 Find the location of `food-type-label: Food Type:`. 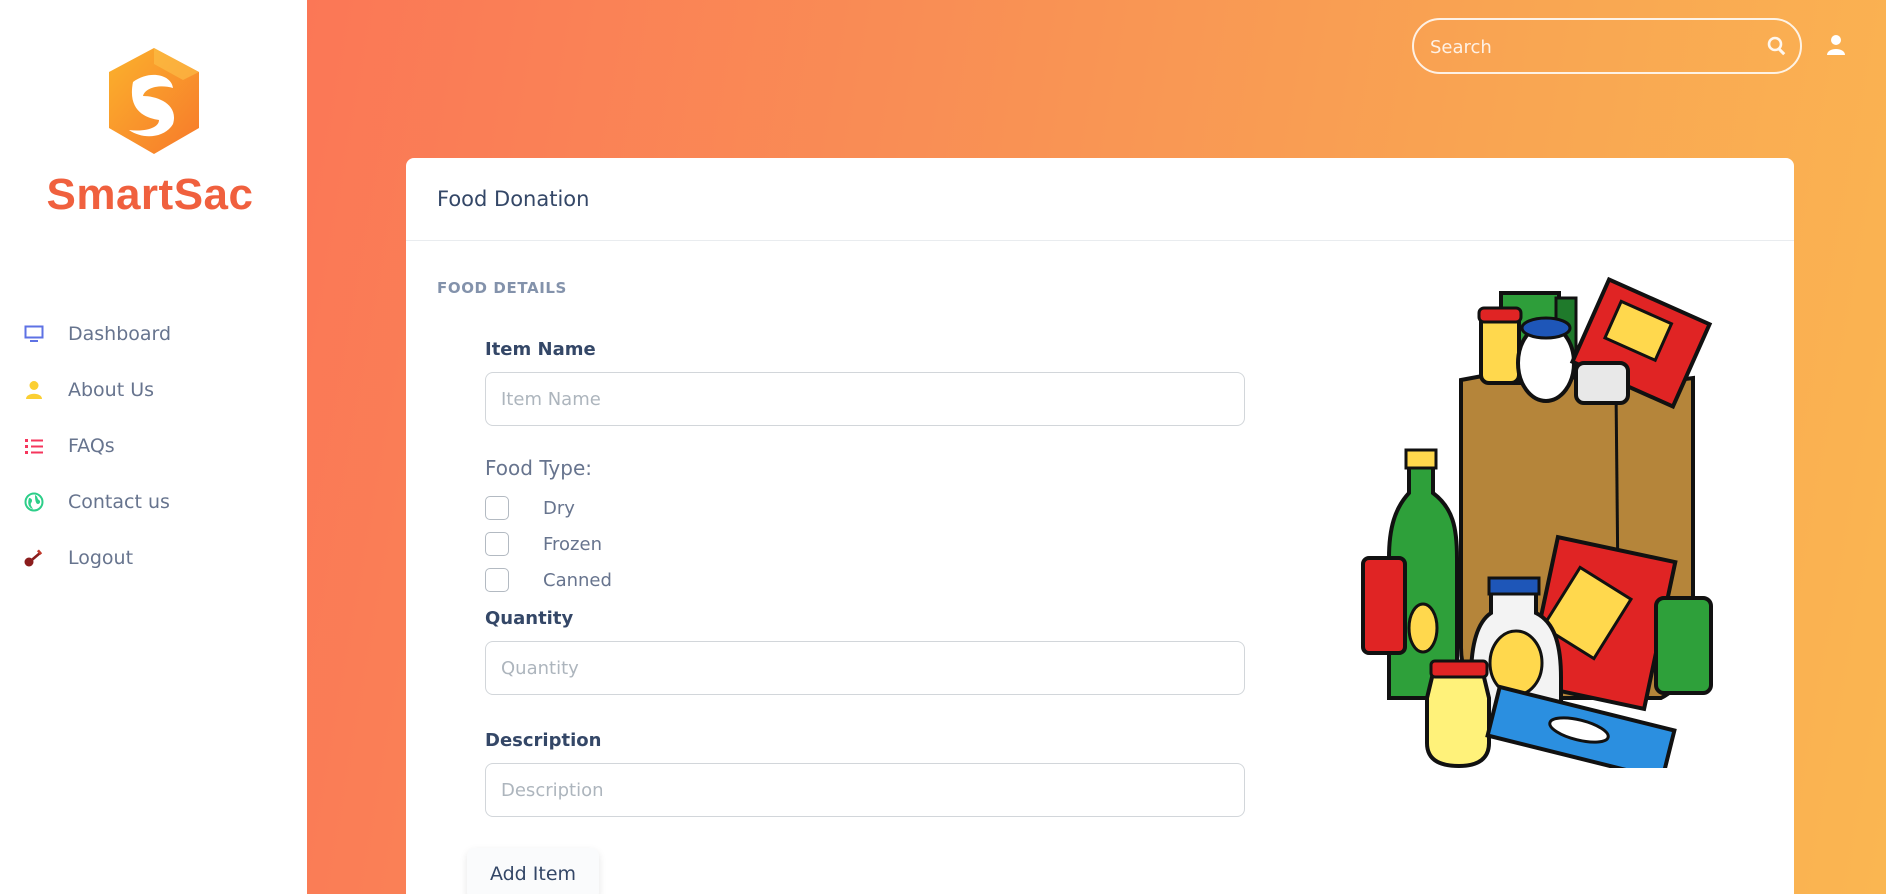

food-type-label: Food Type: is located at coordinates (538, 468).